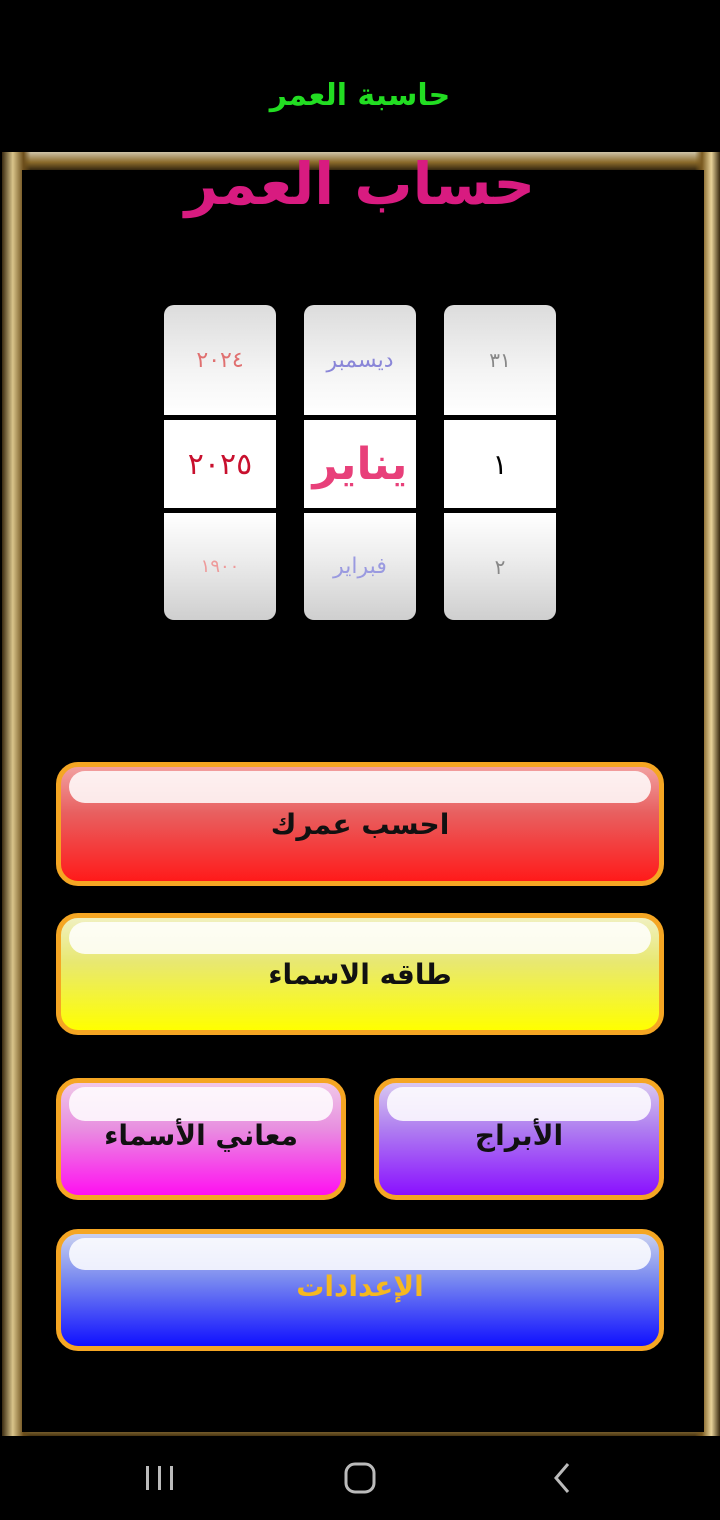  I want to click on day-picker: ٣١ ١ ٢, so click(500, 462).